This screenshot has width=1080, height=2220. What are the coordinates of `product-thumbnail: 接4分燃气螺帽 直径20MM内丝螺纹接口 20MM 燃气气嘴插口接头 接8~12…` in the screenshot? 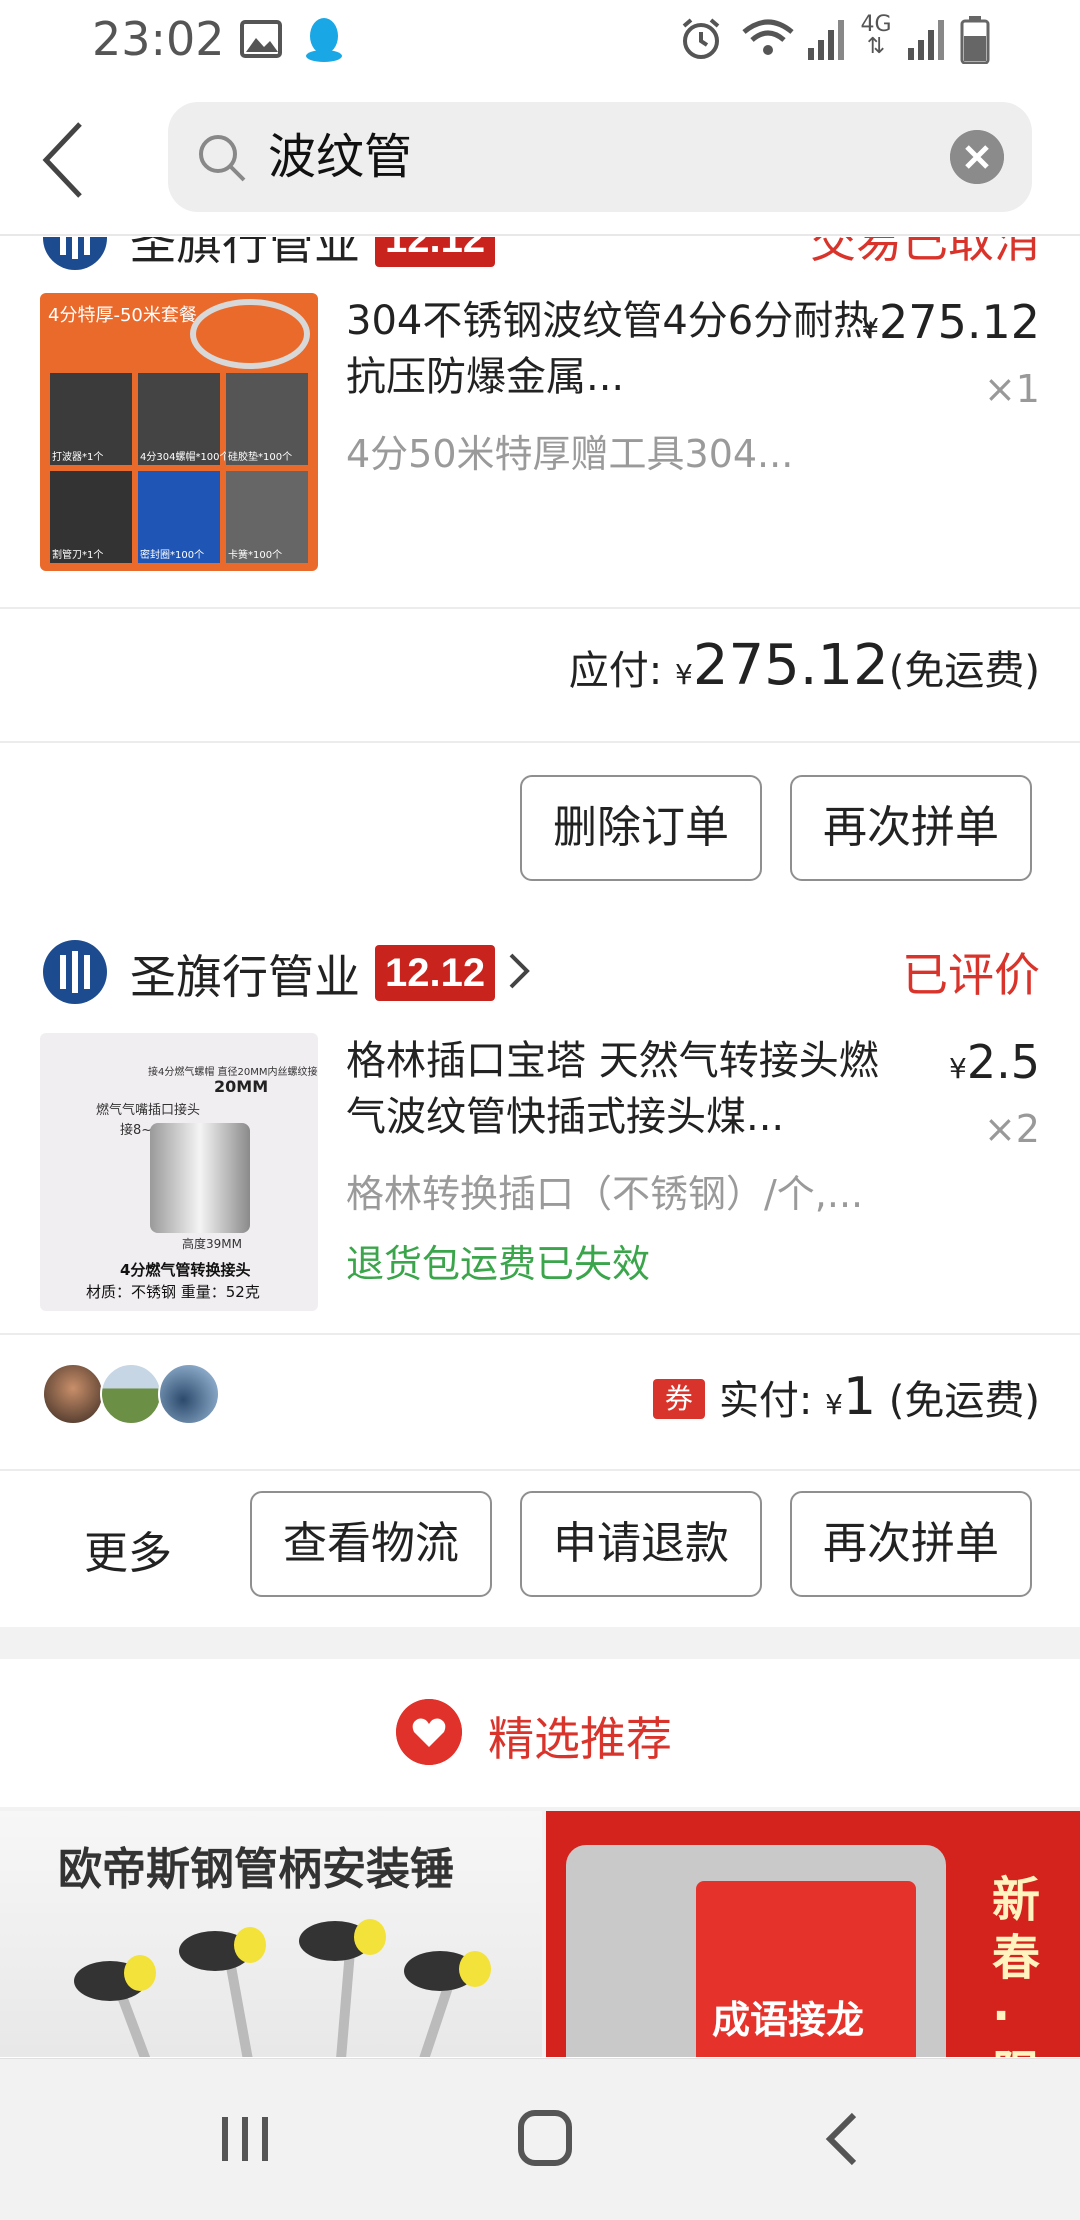 It's located at (179, 1172).